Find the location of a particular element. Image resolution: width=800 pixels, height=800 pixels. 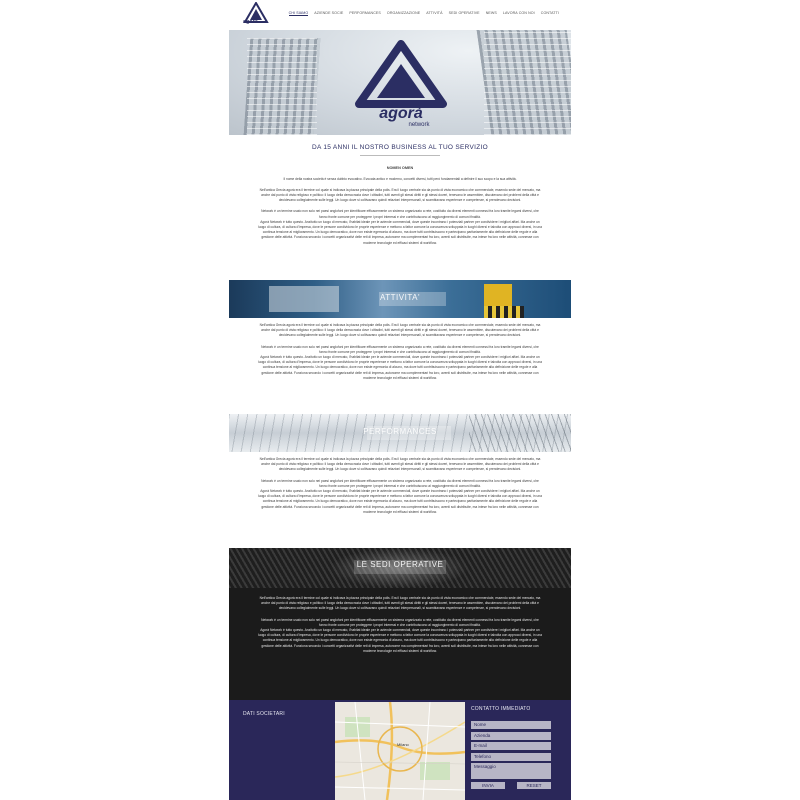

nav-performances: PERFORMANCES is located at coordinates (365, 13).